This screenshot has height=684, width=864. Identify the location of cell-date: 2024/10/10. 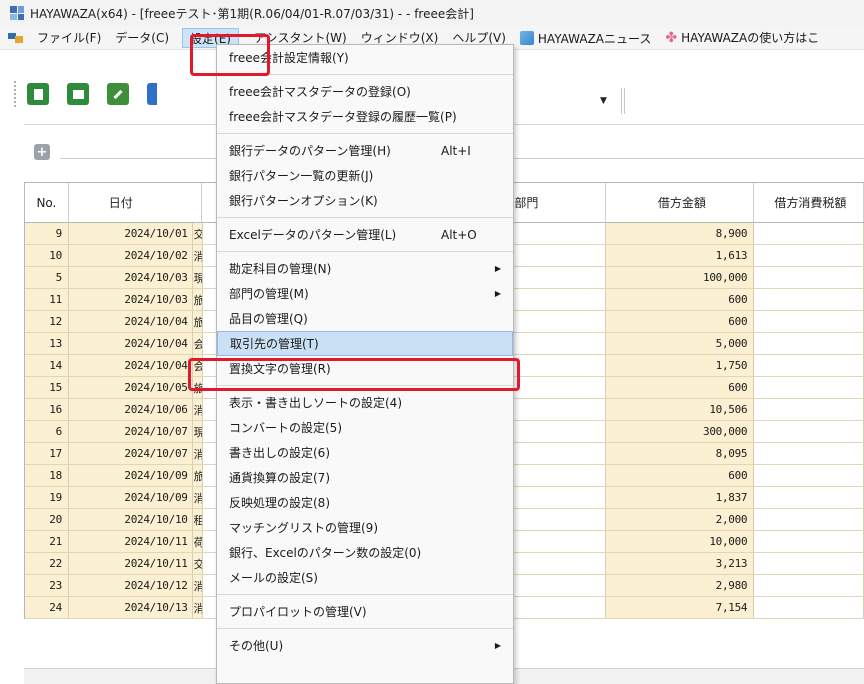
(130, 519).